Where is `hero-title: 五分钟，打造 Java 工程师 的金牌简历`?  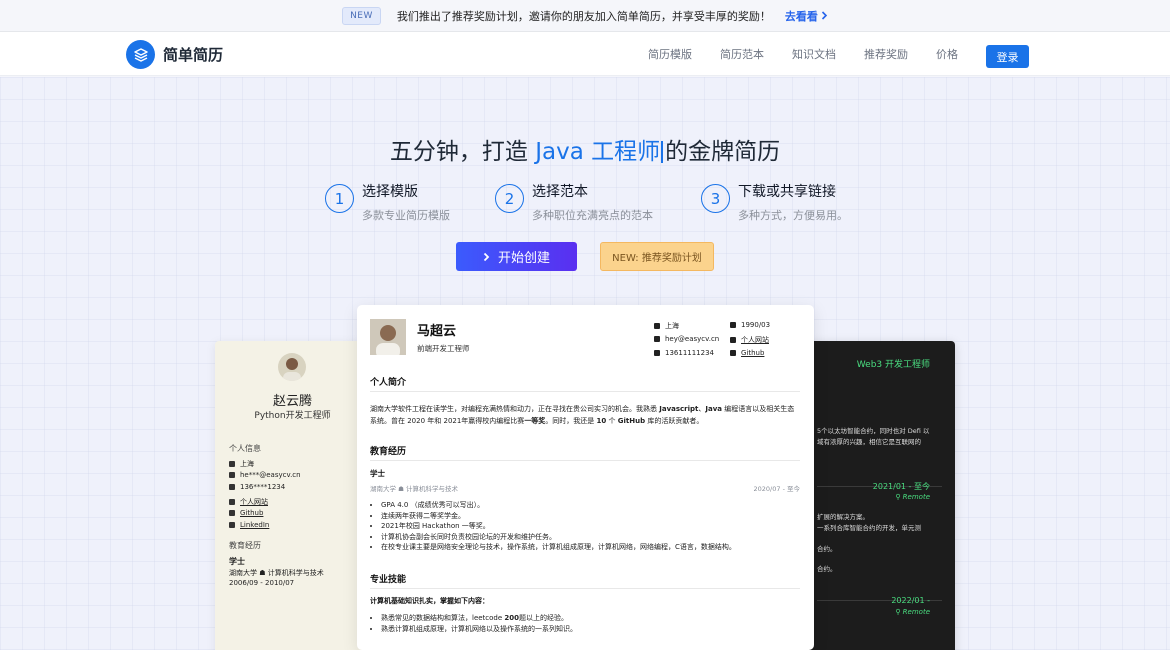
hero-title: 五分钟，打造 Java 工程师 的金牌简历 is located at coordinates (585, 149).